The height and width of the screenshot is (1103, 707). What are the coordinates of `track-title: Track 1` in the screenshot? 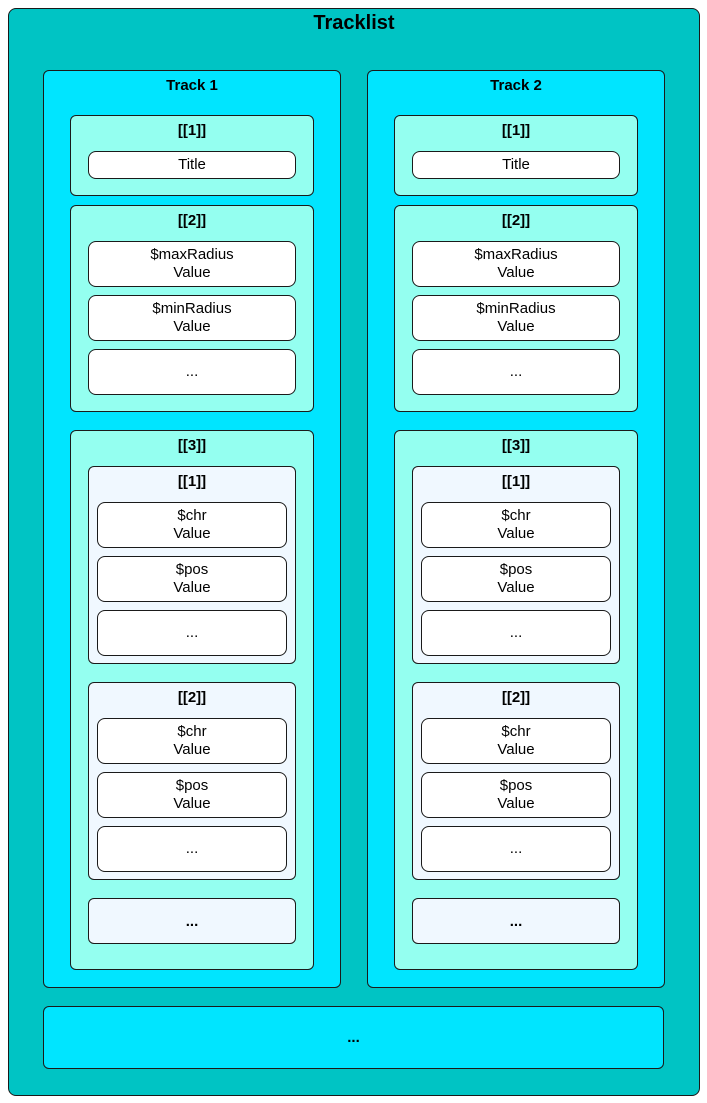 It's located at (192, 85).